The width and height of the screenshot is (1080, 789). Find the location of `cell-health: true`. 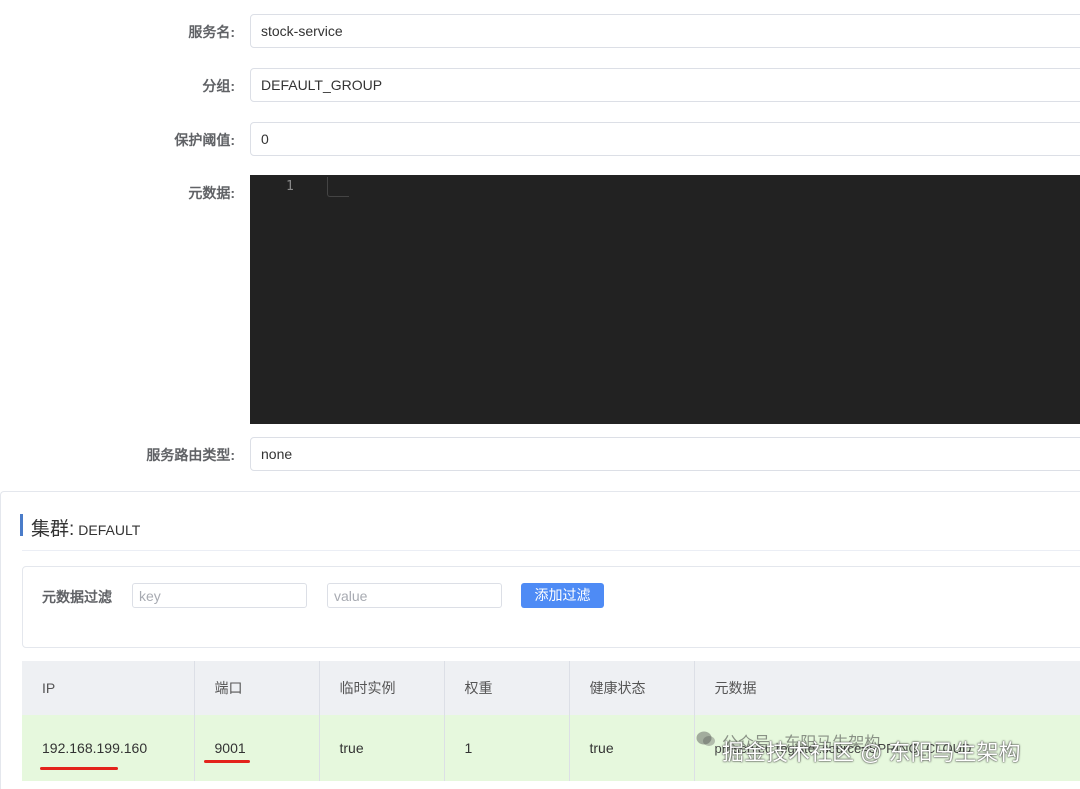

cell-health: true is located at coordinates (632, 748).